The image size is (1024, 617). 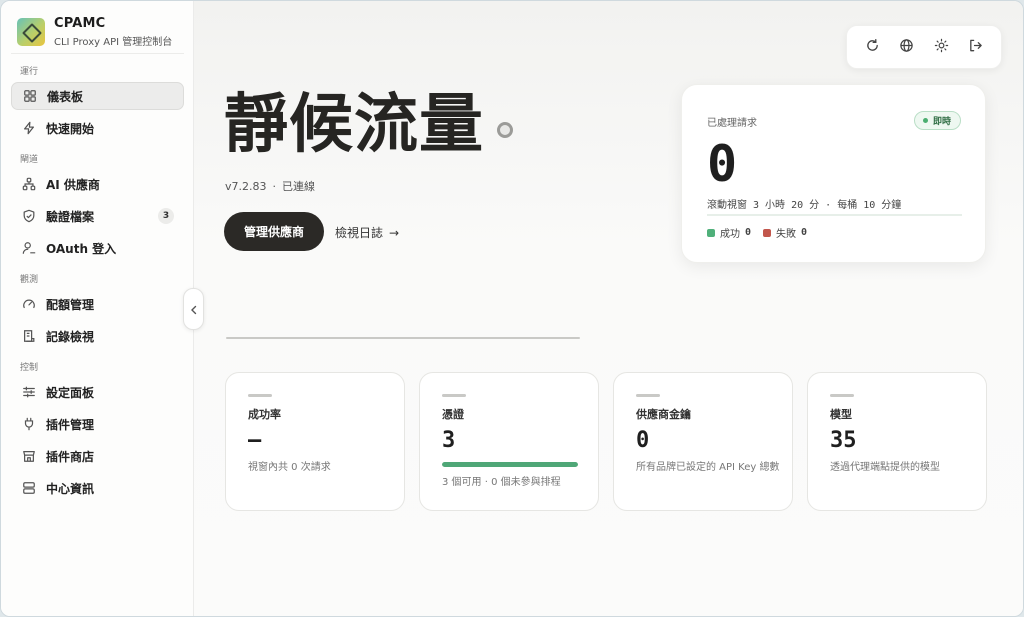 I want to click on plug-icon, so click(x=29, y=424).